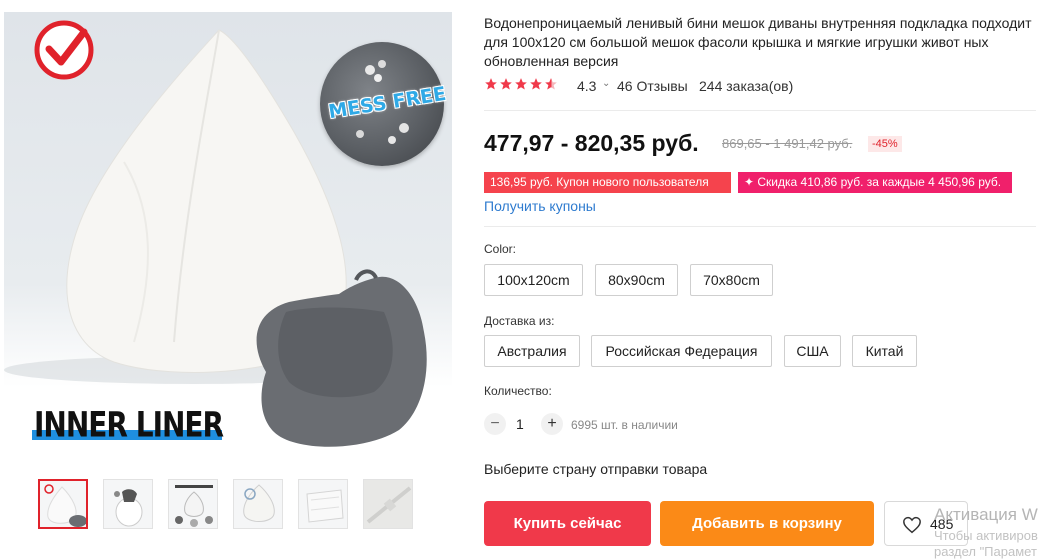 The image size is (1057, 560). I want to click on orders-count: 244 заказа(ов), so click(746, 86).